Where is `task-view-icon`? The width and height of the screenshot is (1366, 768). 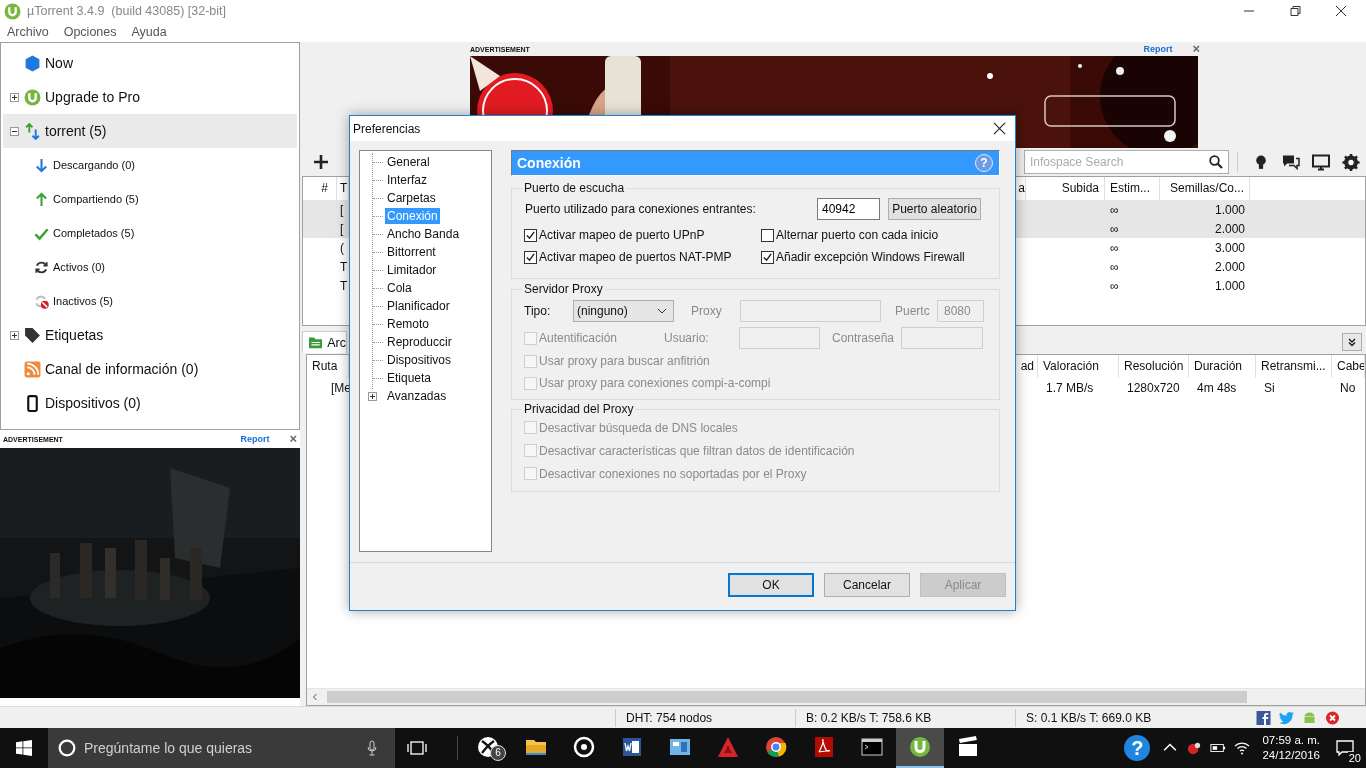 task-view-icon is located at coordinates (417, 748).